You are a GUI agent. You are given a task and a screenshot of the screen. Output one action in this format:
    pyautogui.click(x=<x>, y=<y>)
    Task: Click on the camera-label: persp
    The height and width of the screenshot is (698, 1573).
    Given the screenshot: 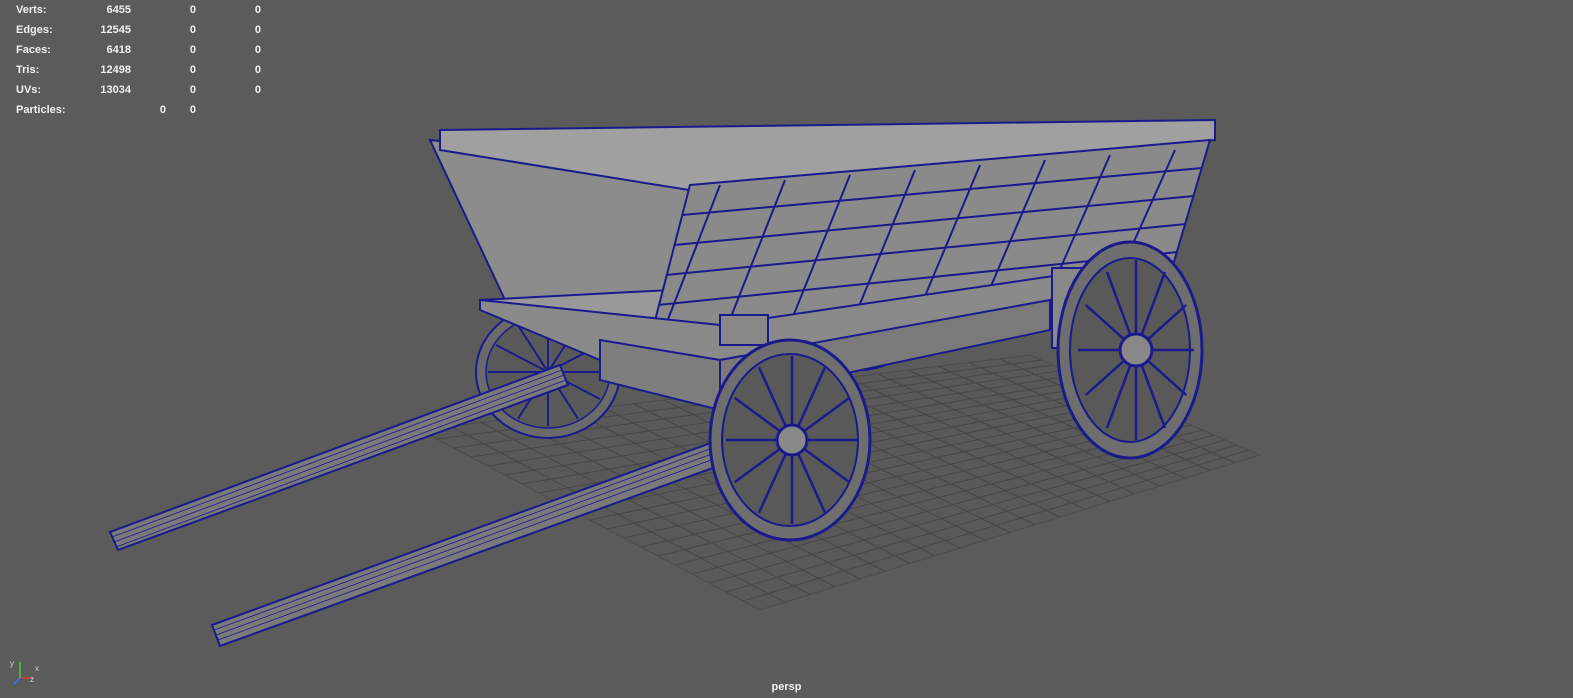 What is the action you would take?
    pyautogui.click(x=786, y=687)
    